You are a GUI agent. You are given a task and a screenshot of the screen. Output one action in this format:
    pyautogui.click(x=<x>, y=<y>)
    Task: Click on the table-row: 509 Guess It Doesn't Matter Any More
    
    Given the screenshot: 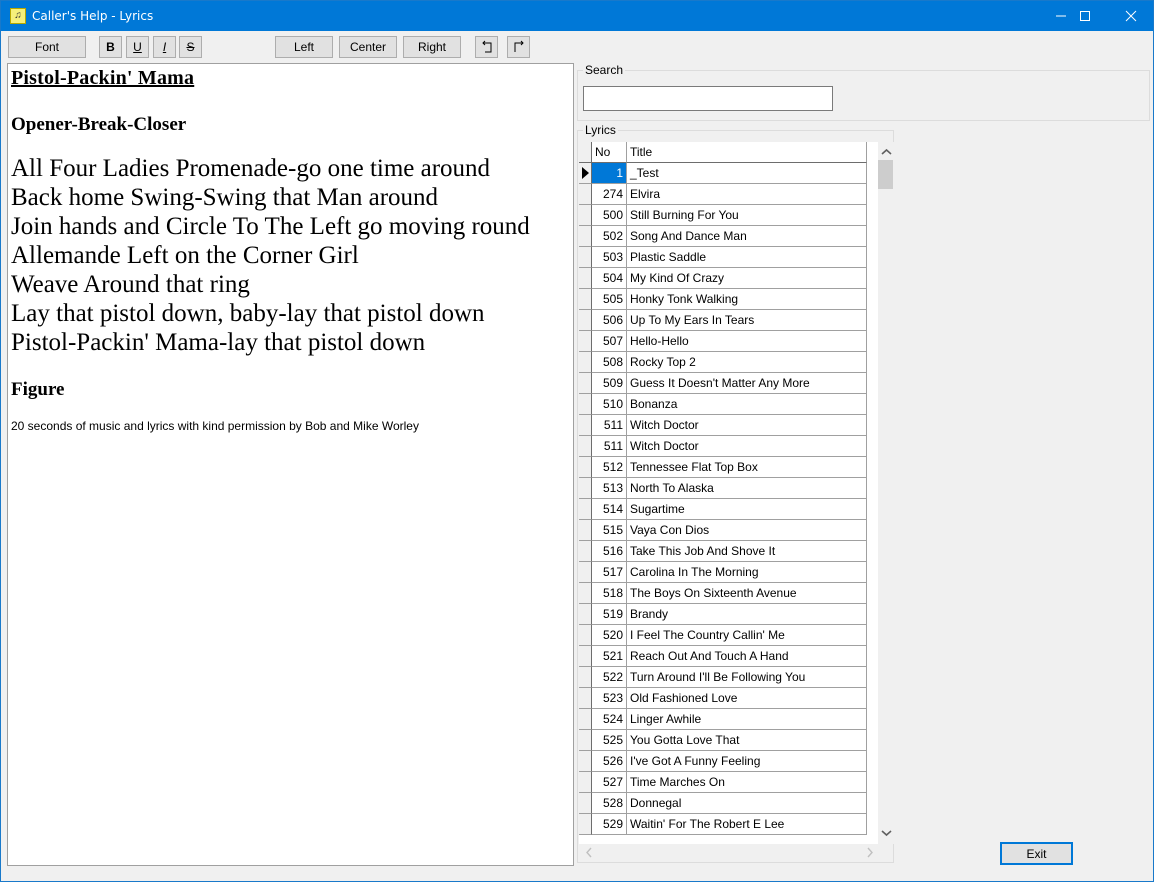 What is the action you would take?
    pyautogui.click(x=723, y=383)
    